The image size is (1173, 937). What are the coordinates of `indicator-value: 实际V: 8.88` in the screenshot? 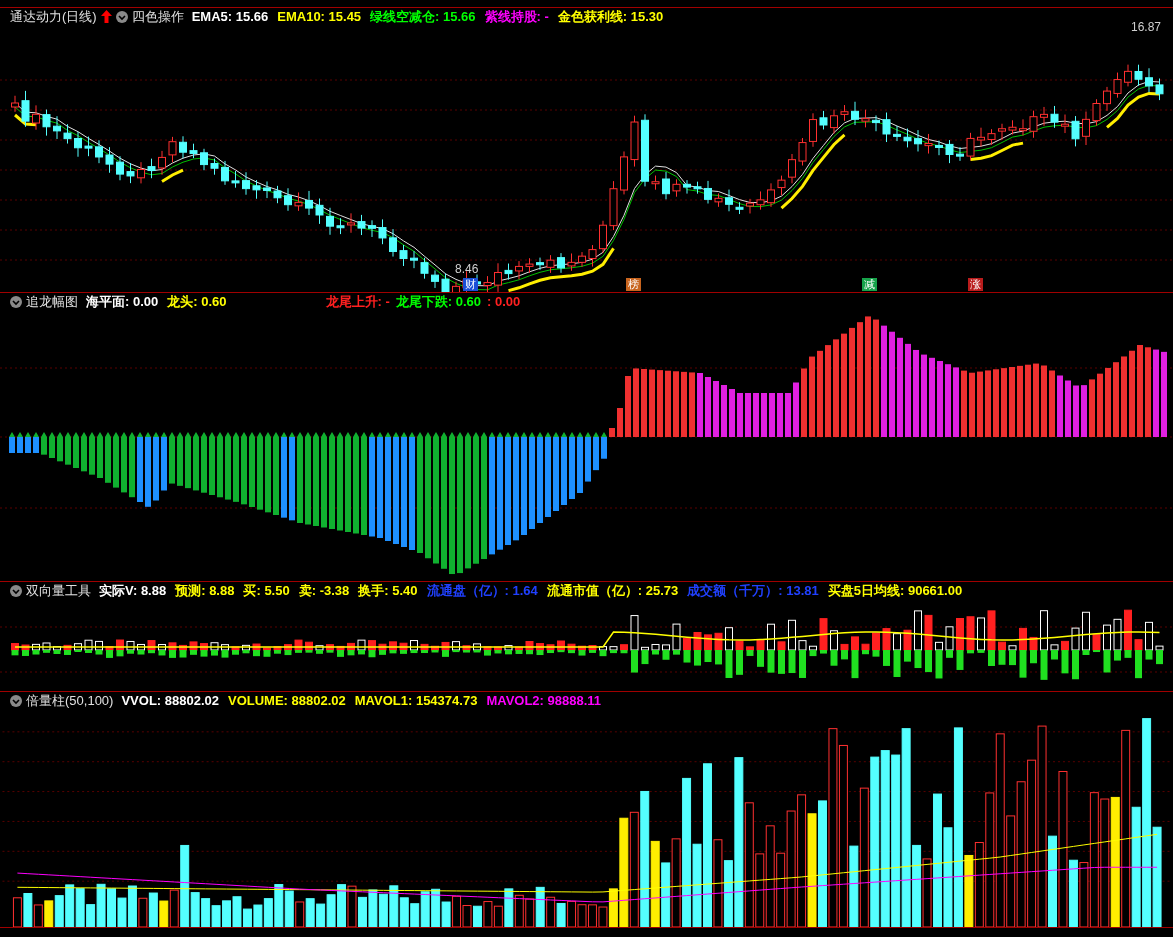 It's located at (133, 590).